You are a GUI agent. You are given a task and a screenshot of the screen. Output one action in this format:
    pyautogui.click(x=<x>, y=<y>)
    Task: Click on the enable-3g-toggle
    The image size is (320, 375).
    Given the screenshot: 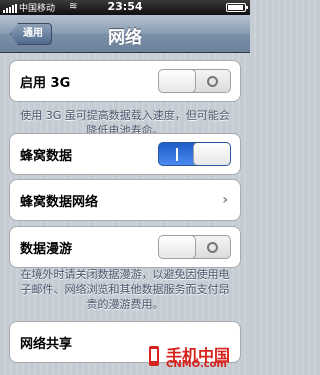 What is the action you would take?
    pyautogui.click(x=194, y=81)
    